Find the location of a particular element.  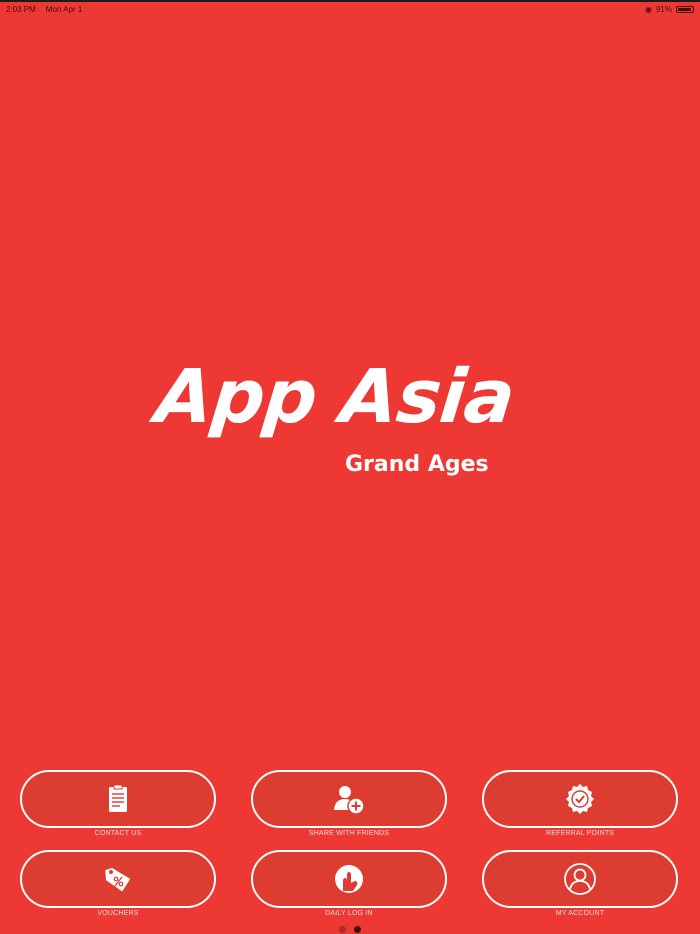

wifi-icon: ◉ is located at coordinates (648, 9).